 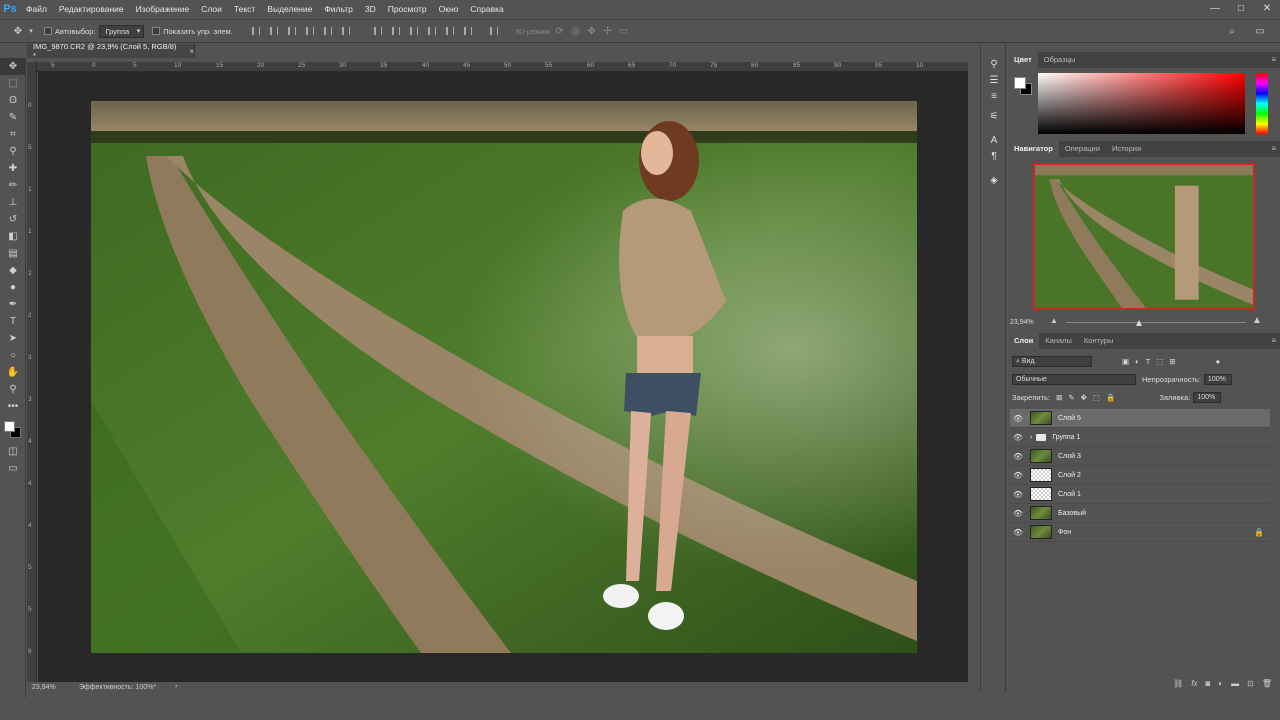 What do you see at coordinates (378, 31) in the screenshot?
I see `distribute-top-icon` at bounding box center [378, 31].